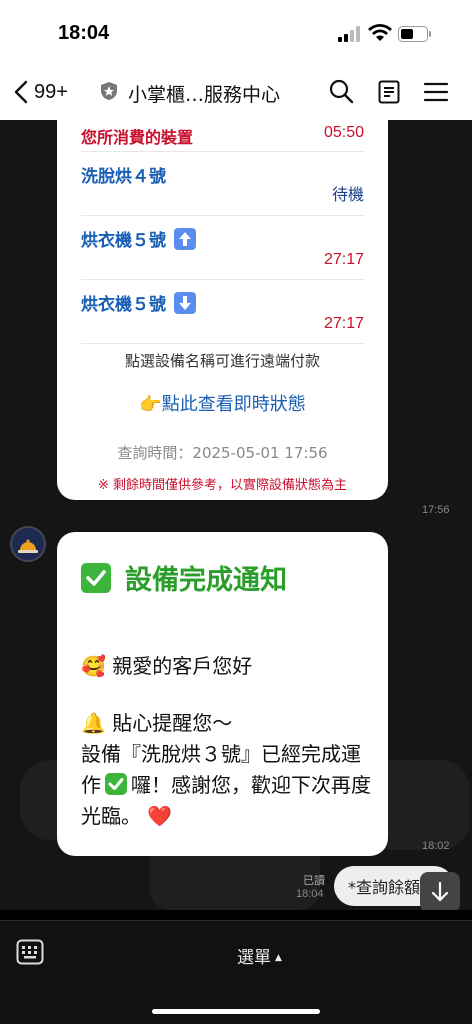 The image size is (472, 1024). Describe the element at coordinates (185, 238) in the screenshot. I see `arrow-up-icon` at that location.